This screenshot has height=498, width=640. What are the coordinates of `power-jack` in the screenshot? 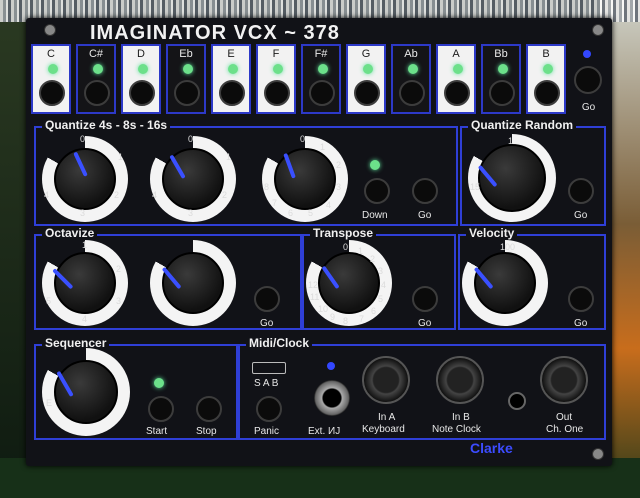 It's located at (517, 401).